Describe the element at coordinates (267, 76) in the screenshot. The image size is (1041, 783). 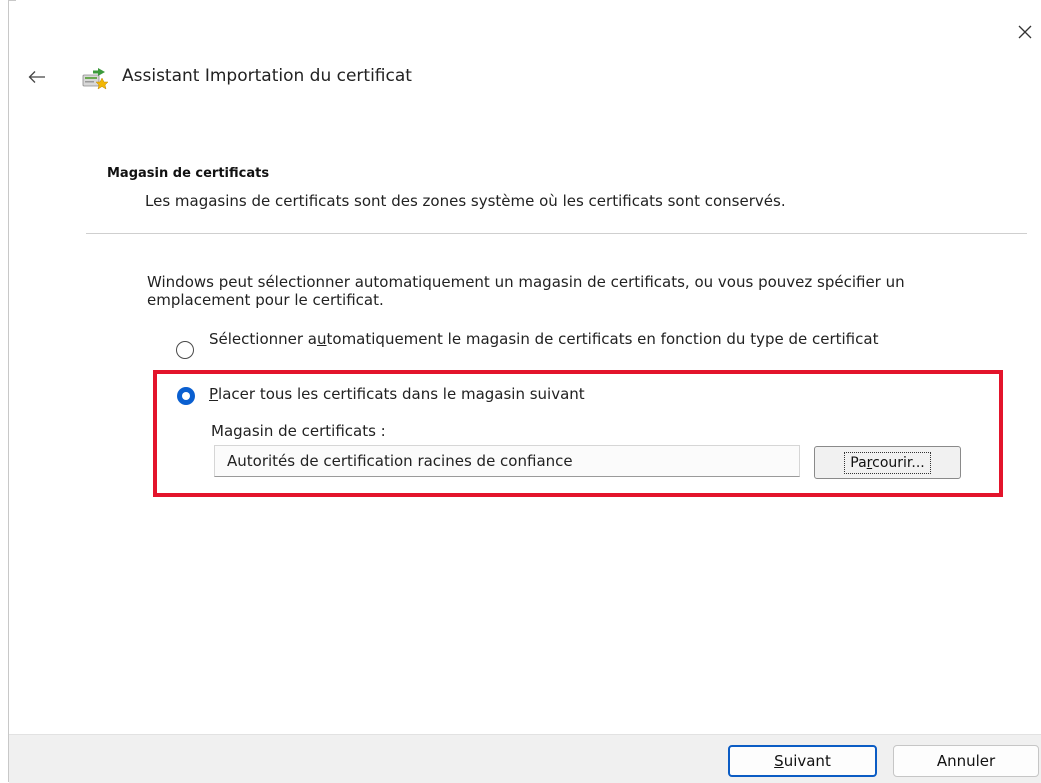
I see `window-title: Assistant Importation du certificat` at that location.